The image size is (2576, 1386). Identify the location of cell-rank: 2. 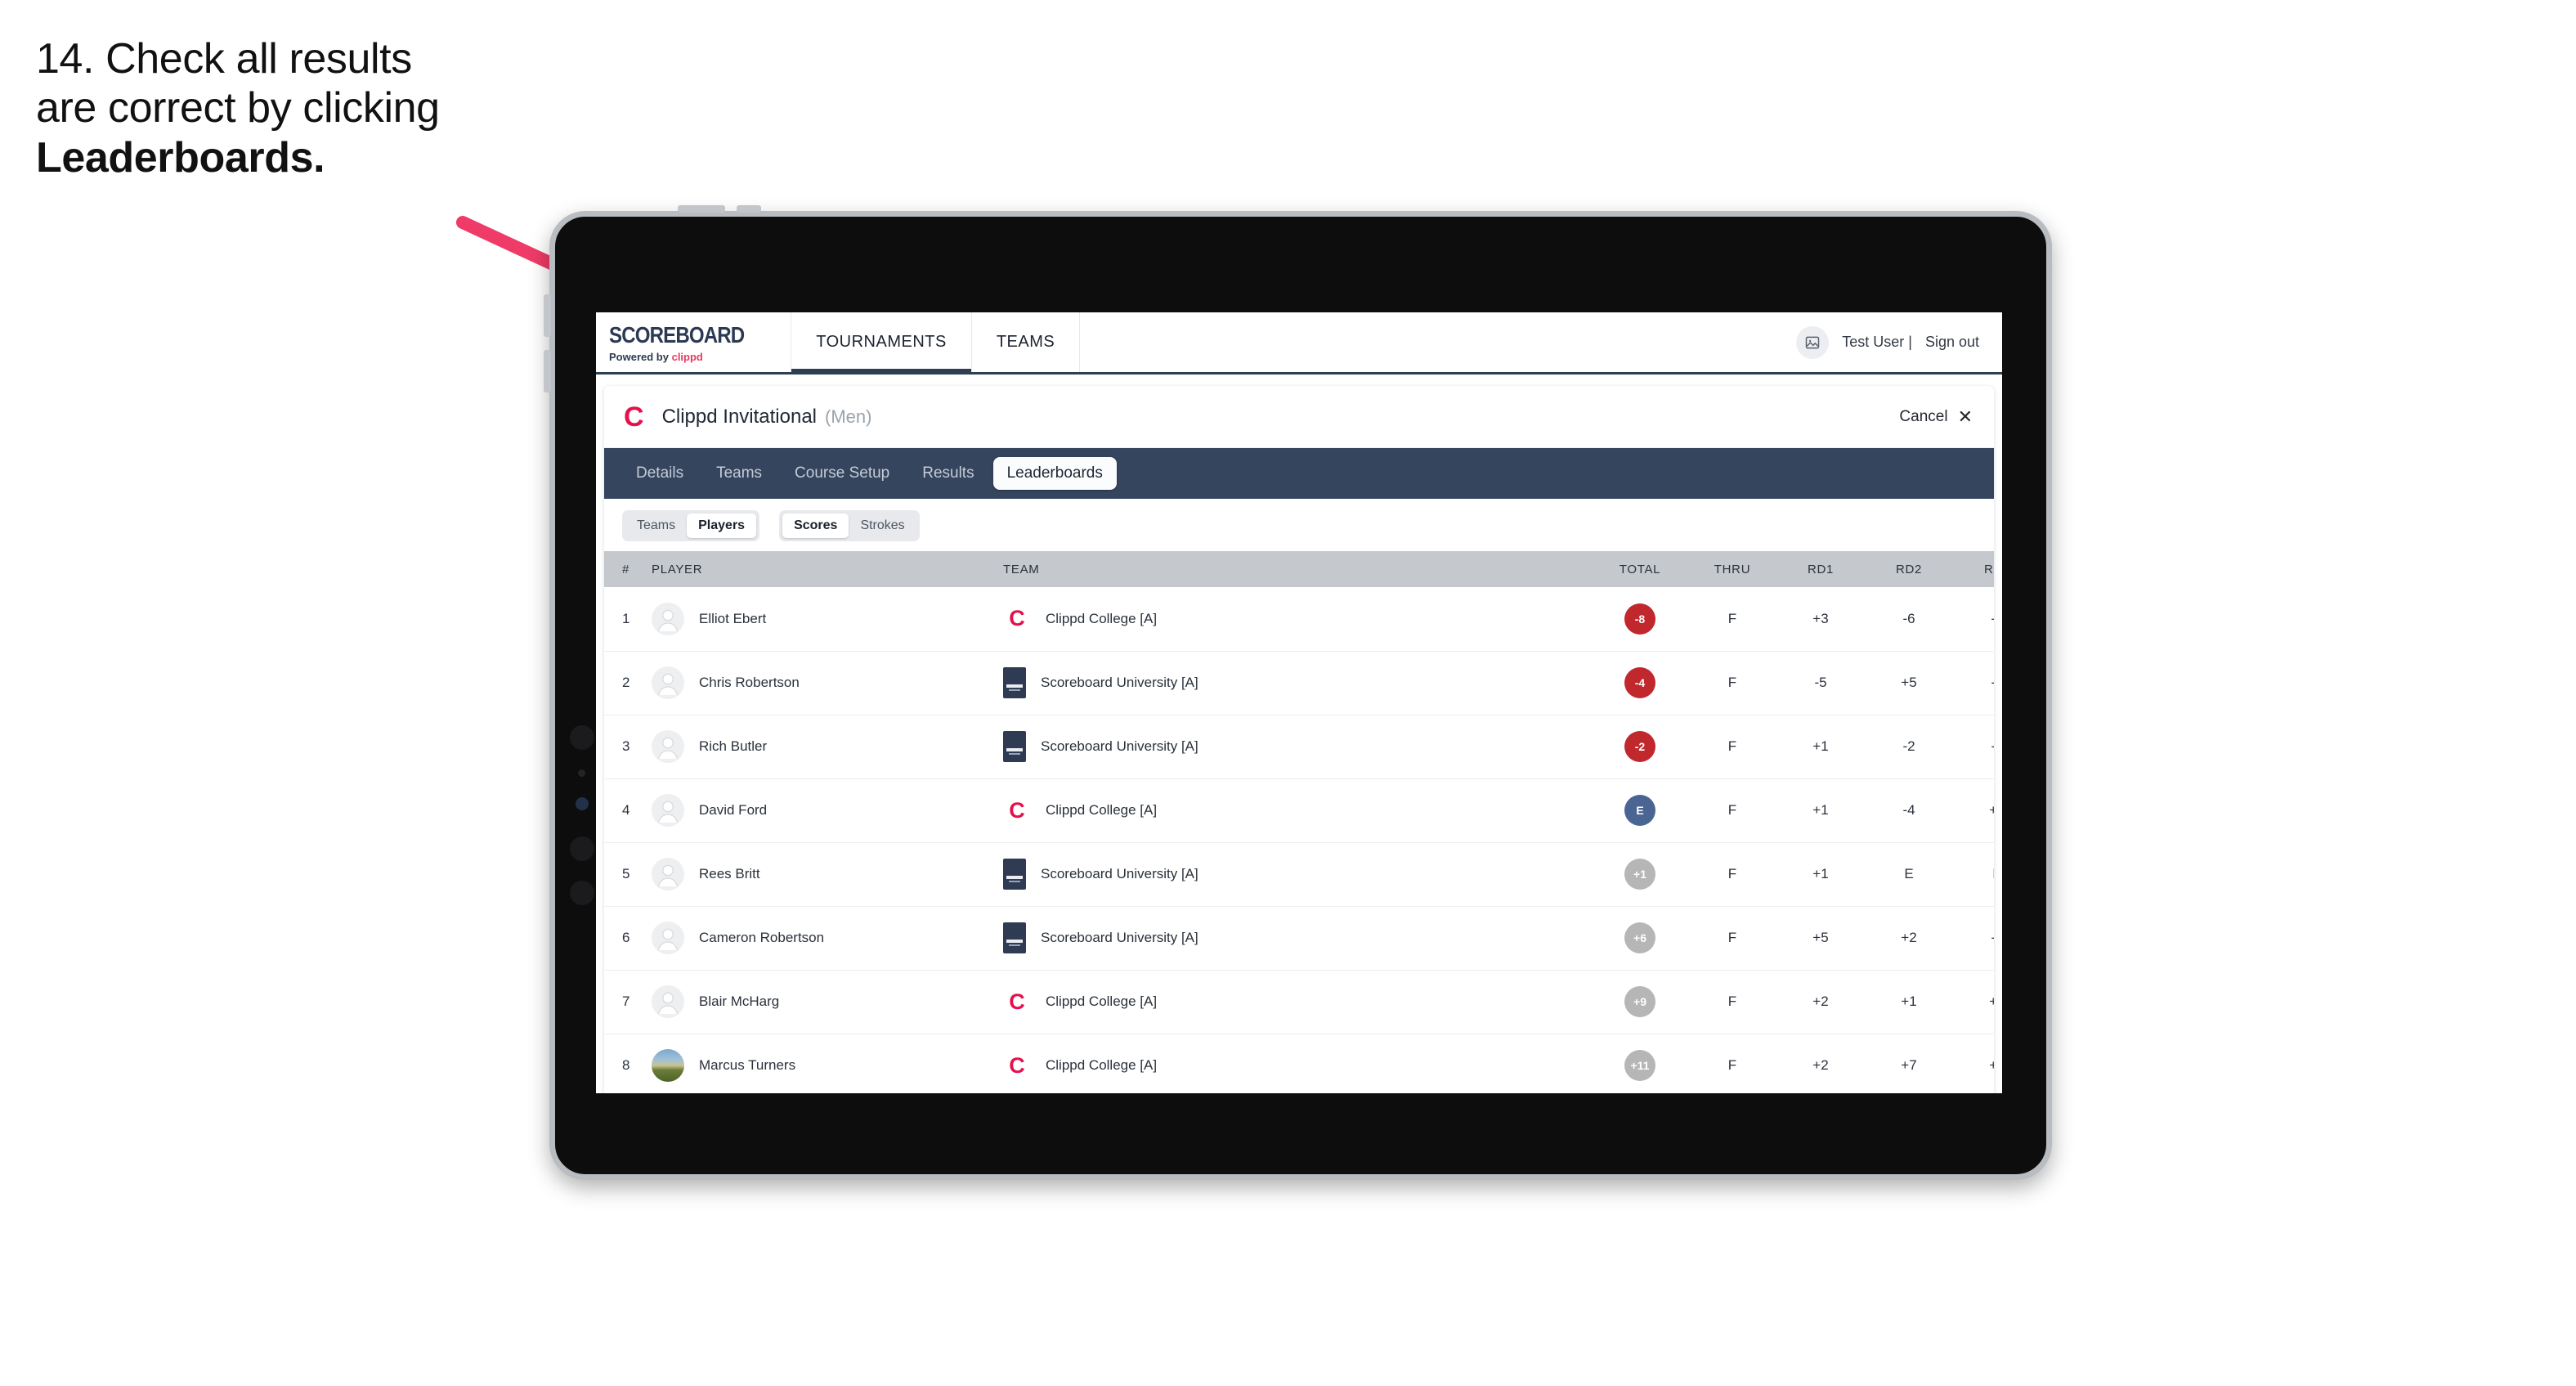
(628, 683).